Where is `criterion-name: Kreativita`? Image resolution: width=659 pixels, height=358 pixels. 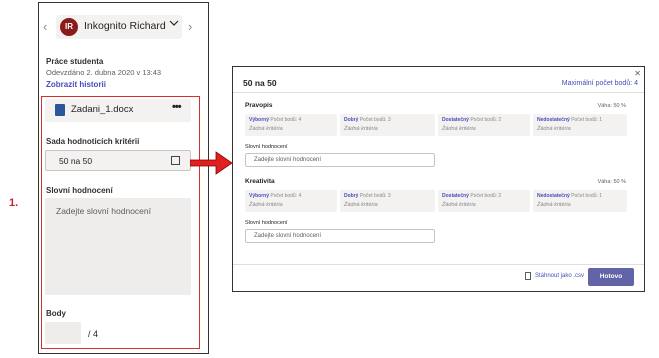
criterion-name: Kreativita is located at coordinates (260, 181).